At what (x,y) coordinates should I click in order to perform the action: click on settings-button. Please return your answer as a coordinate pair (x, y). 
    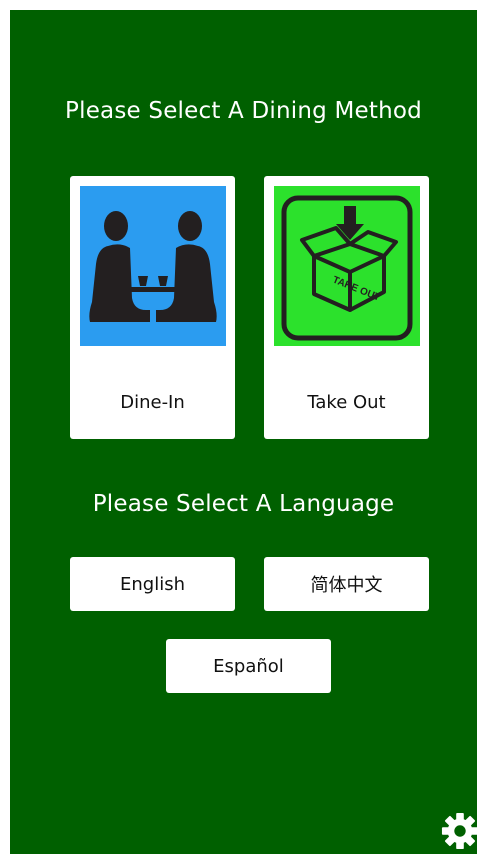
    Looking at the image, I should click on (459, 831).